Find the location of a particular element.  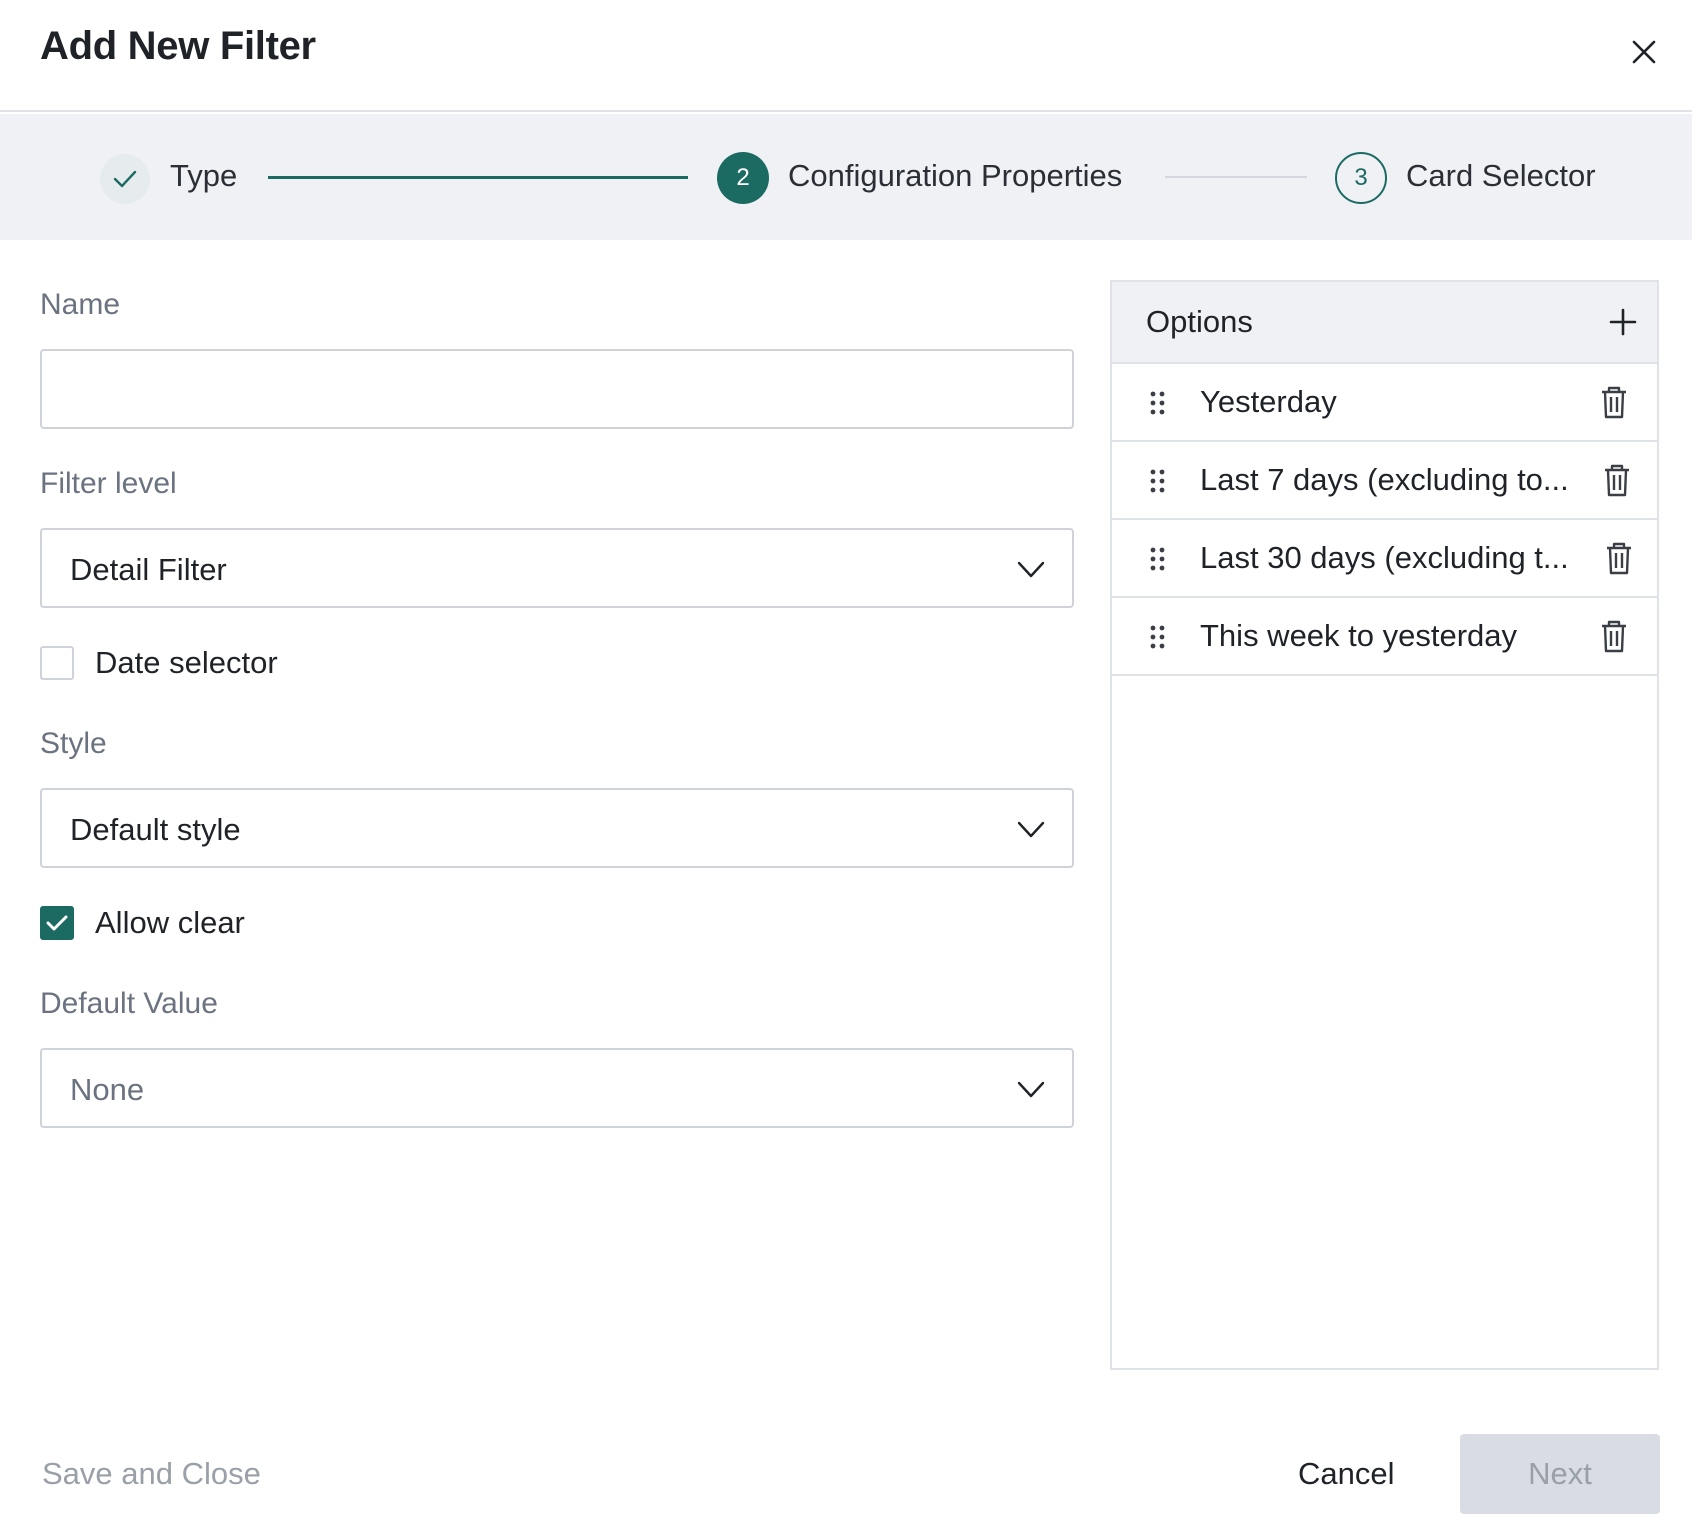

filter-level-select: Detail Filter is located at coordinates (557, 568).